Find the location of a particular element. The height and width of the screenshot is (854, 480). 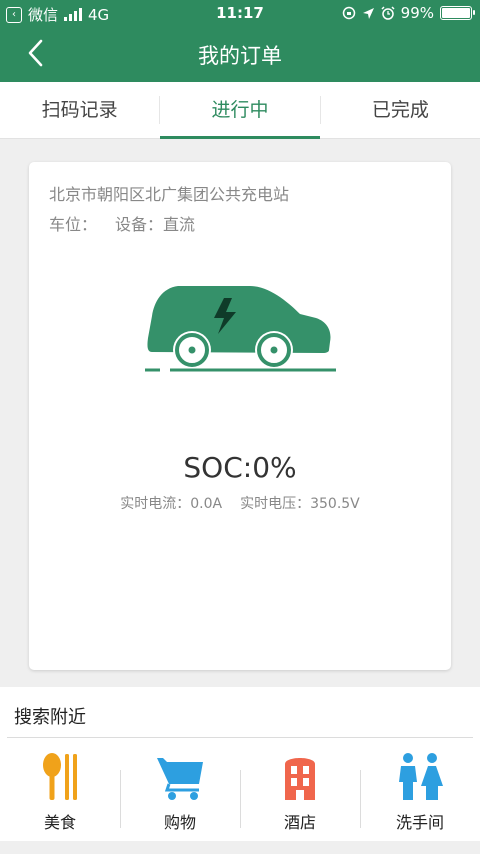

nearby-restroom: 洗手间 is located at coordinates (420, 789).